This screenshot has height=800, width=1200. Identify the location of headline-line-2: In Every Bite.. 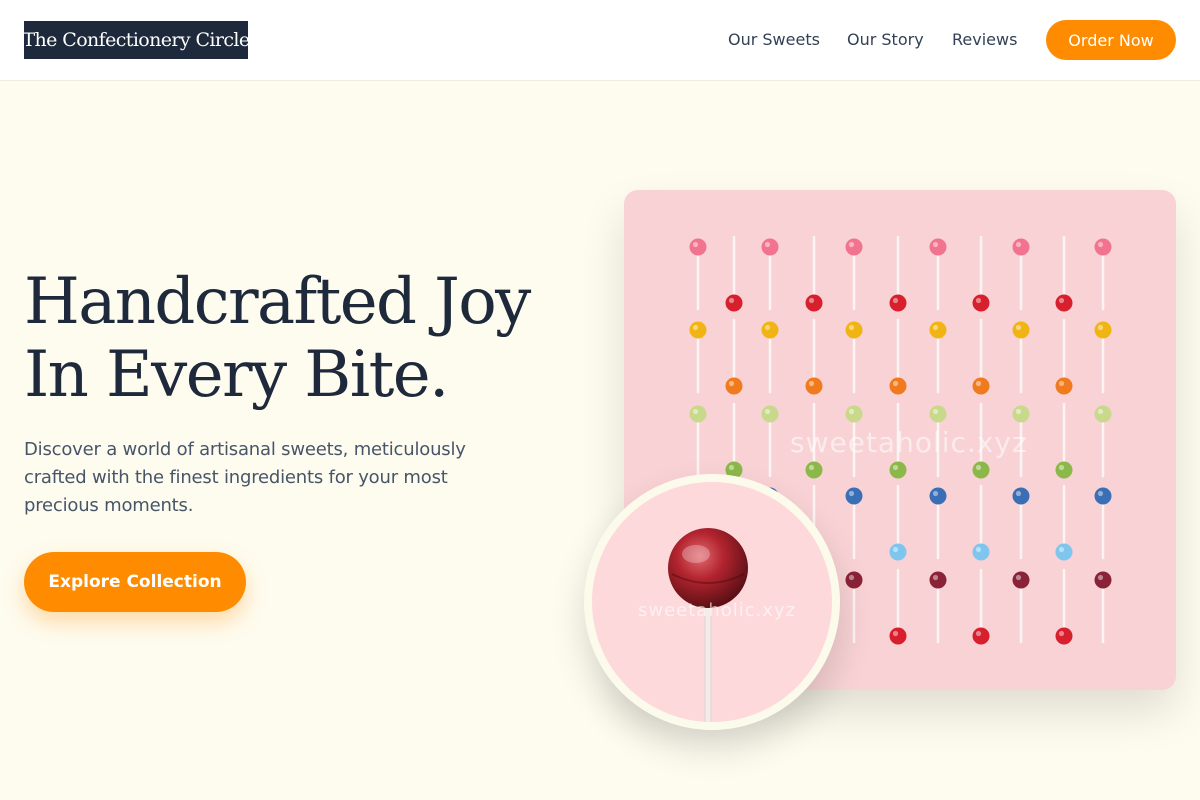
(236, 375).